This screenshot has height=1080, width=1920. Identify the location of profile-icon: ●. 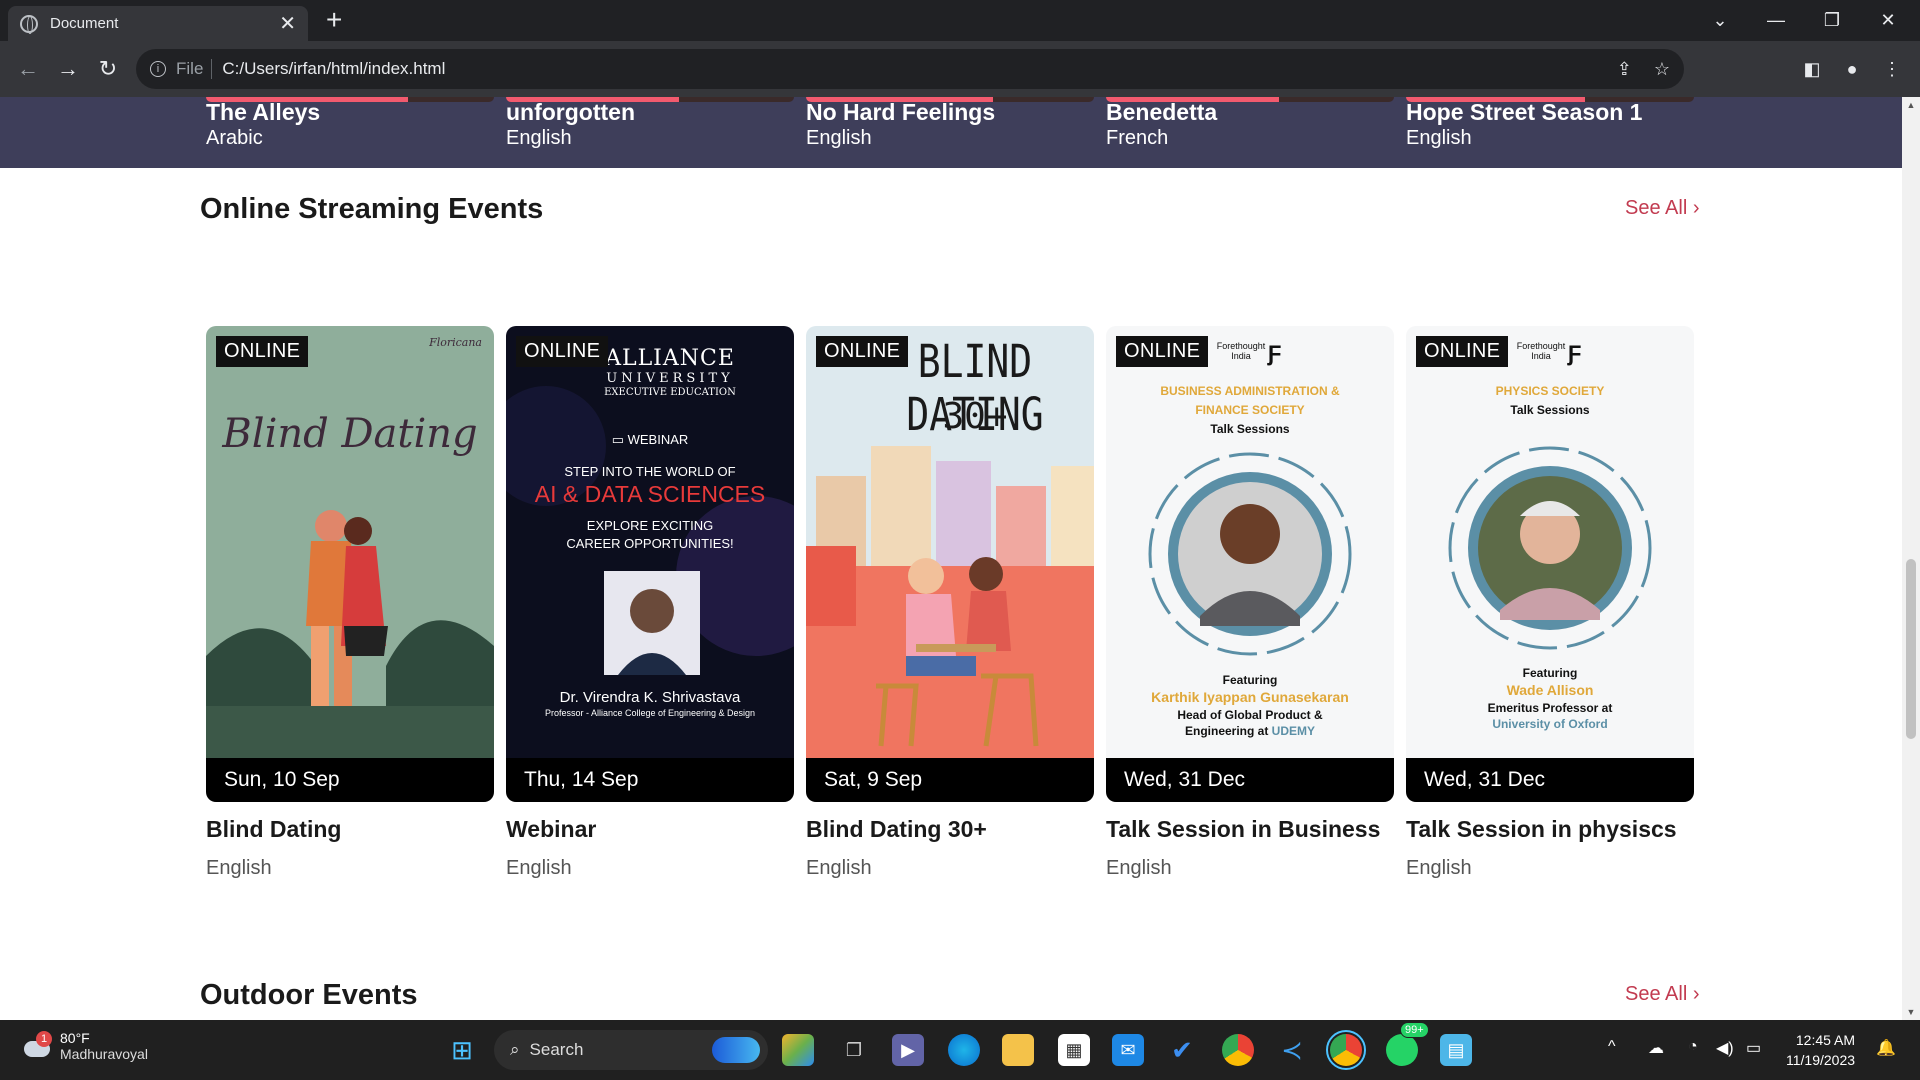
(1852, 69).